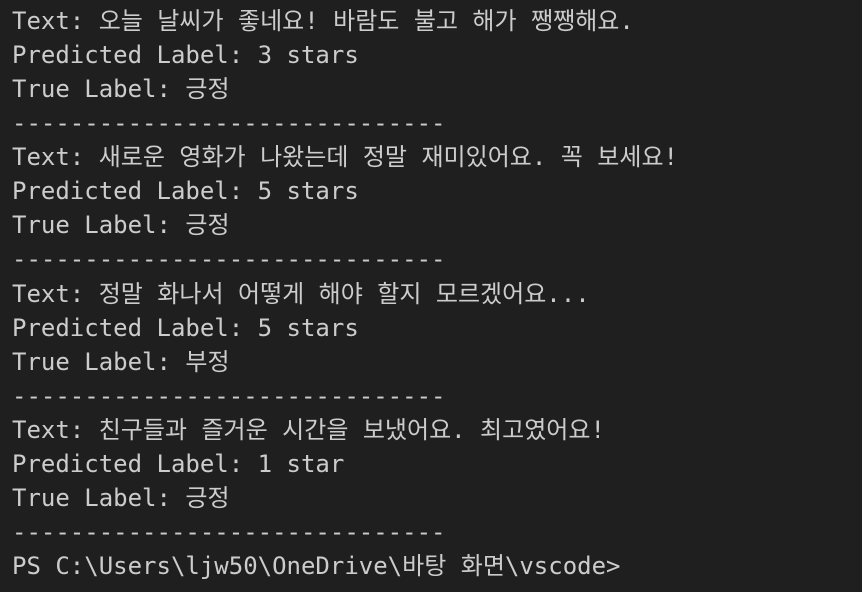 The width and height of the screenshot is (862, 592). Describe the element at coordinates (345, 157) in the screenshot. I see `output-text-line: Text: 새로운 영화가 나왔는데 정말 재미있어요. 꼭 보세요!` at that location.